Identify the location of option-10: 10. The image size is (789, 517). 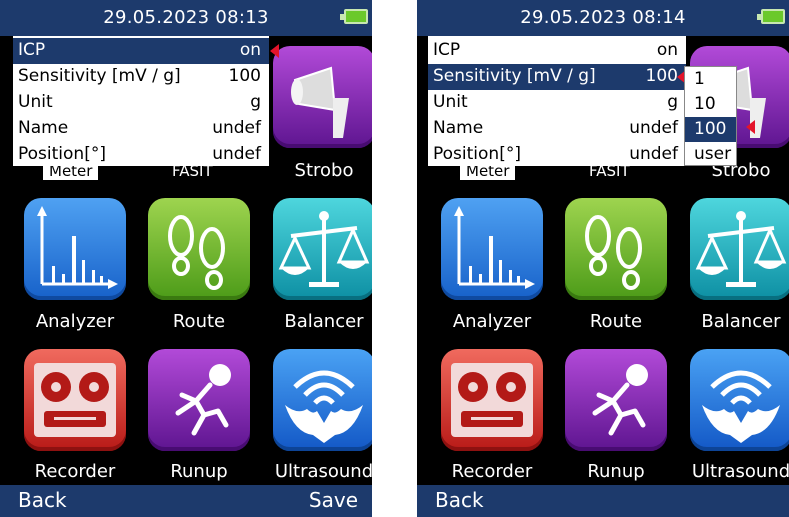
(710, 104).